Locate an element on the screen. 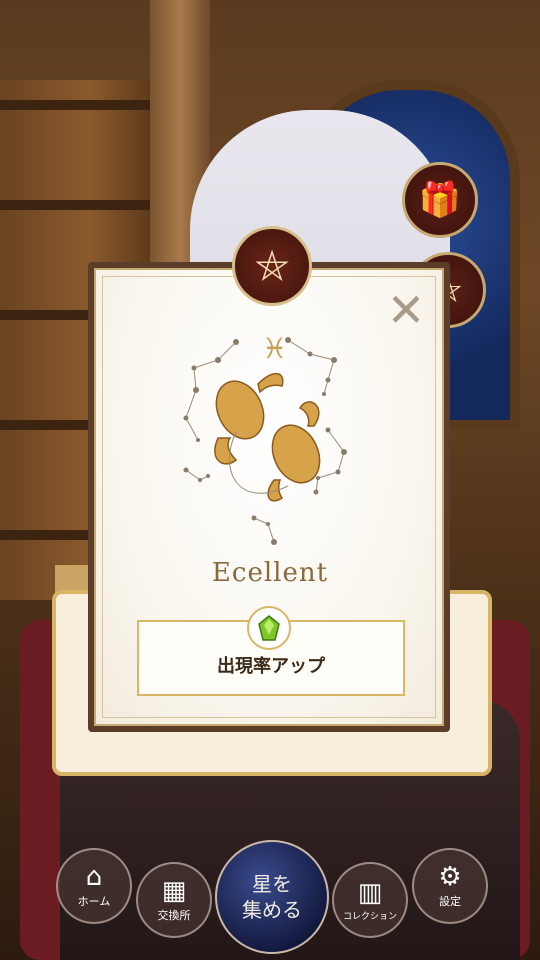  close-icon: ✕ is located at coordinates (406, 310).